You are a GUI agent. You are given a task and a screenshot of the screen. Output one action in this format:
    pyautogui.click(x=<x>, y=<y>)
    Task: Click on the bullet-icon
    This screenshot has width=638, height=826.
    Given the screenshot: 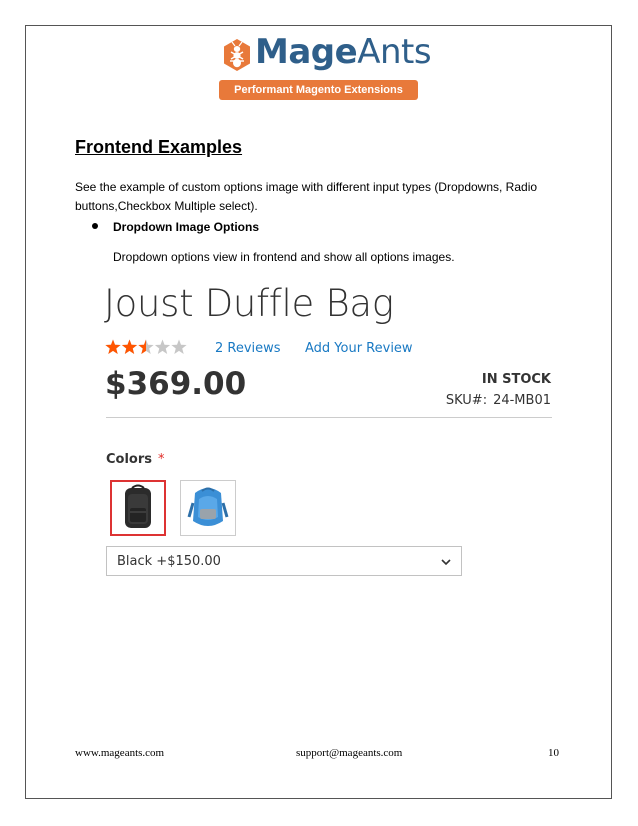 What is the action you would take?
    pyautogui.click(x=95, y=226)
    